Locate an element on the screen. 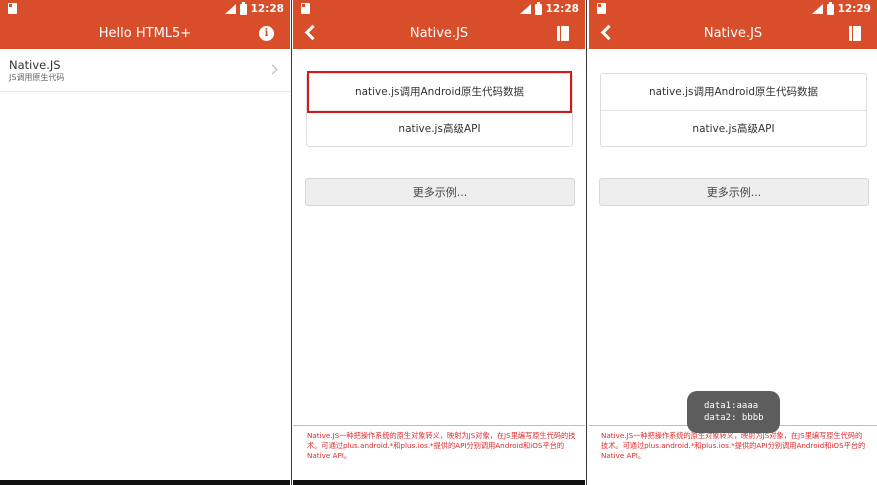  menu-item-android-data: native.js调用Android原生代码数据 is located at coordinates (733, 92).